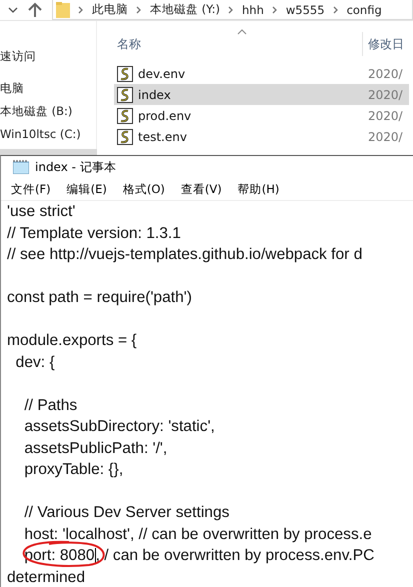 The image size is (413, 587). I want to click on column-header: 修改日, so click(383, 44).